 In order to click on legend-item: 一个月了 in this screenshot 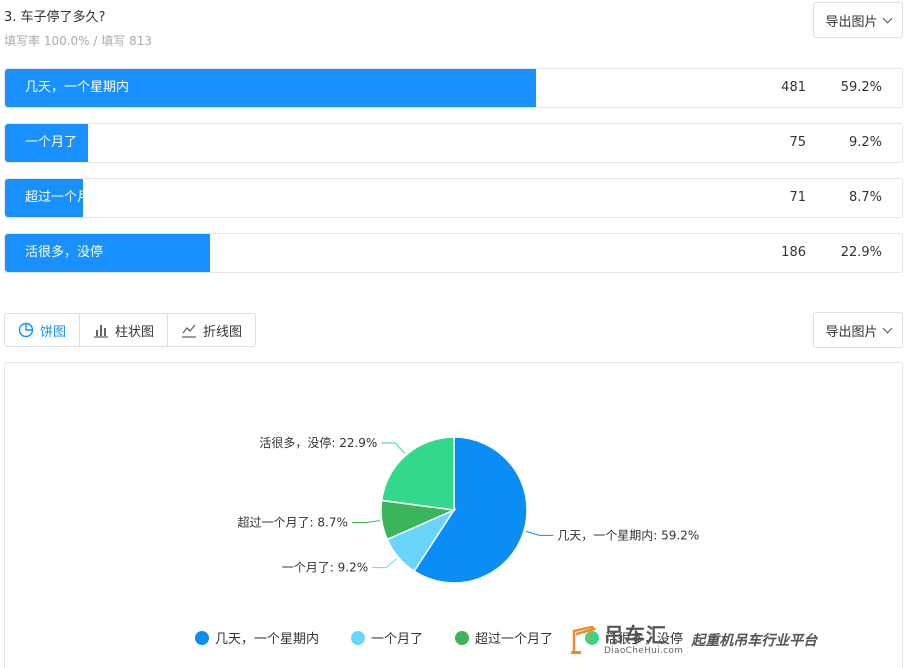, I will do `click(387, 637)`.